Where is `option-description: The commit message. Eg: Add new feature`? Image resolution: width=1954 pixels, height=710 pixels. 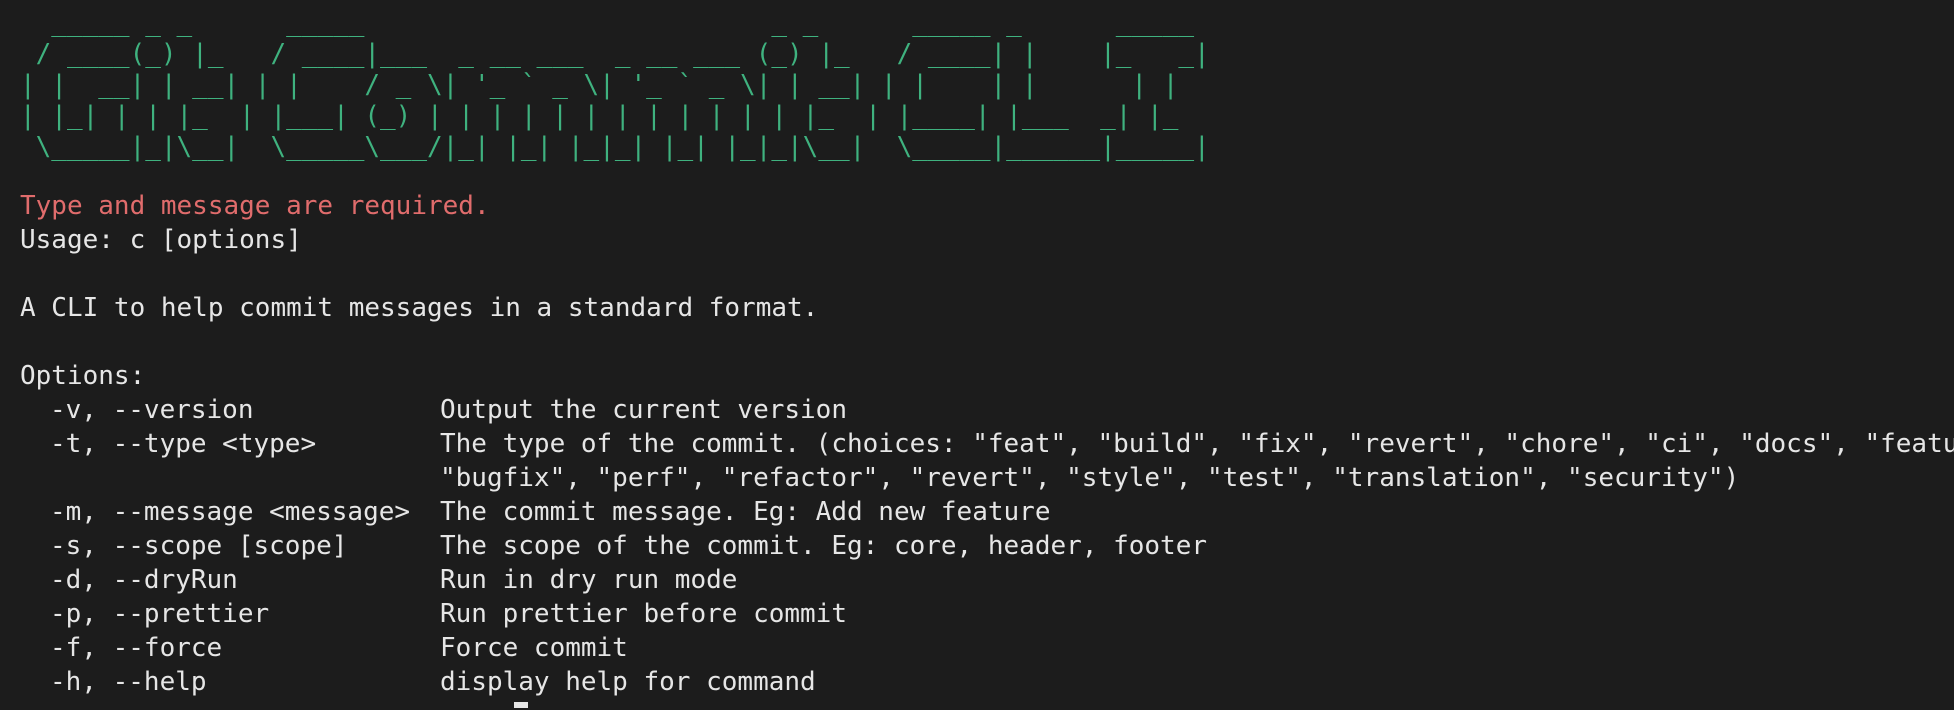 option-description: The commit message. Eg: Add new feature is located at coordinates (745, 512).